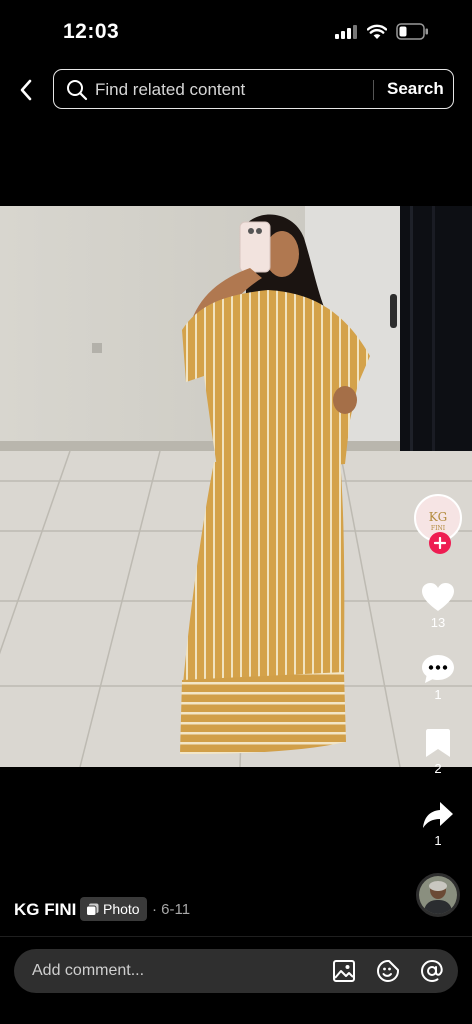 This screenshot has width=472, height=1024. Describe the element at coordinates (45, 910) in the screenshot. I see `author-name: KG FINI` at that location.